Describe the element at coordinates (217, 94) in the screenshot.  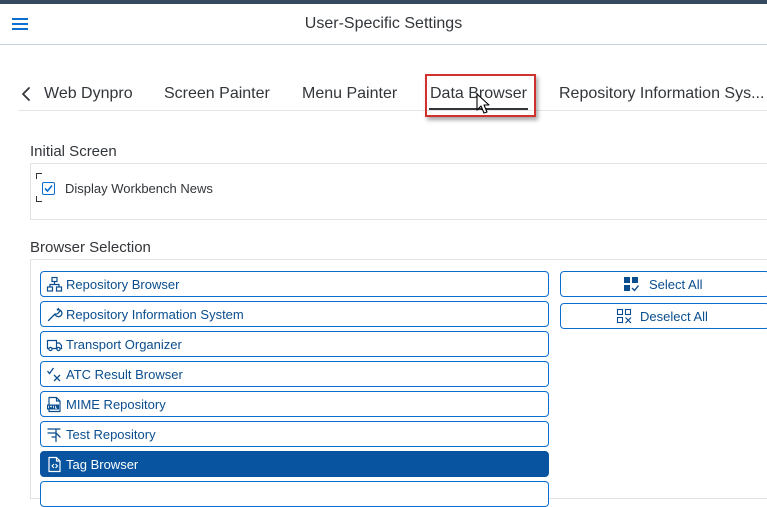
I see `tab-screen-painter: Screen Painter` at that location.